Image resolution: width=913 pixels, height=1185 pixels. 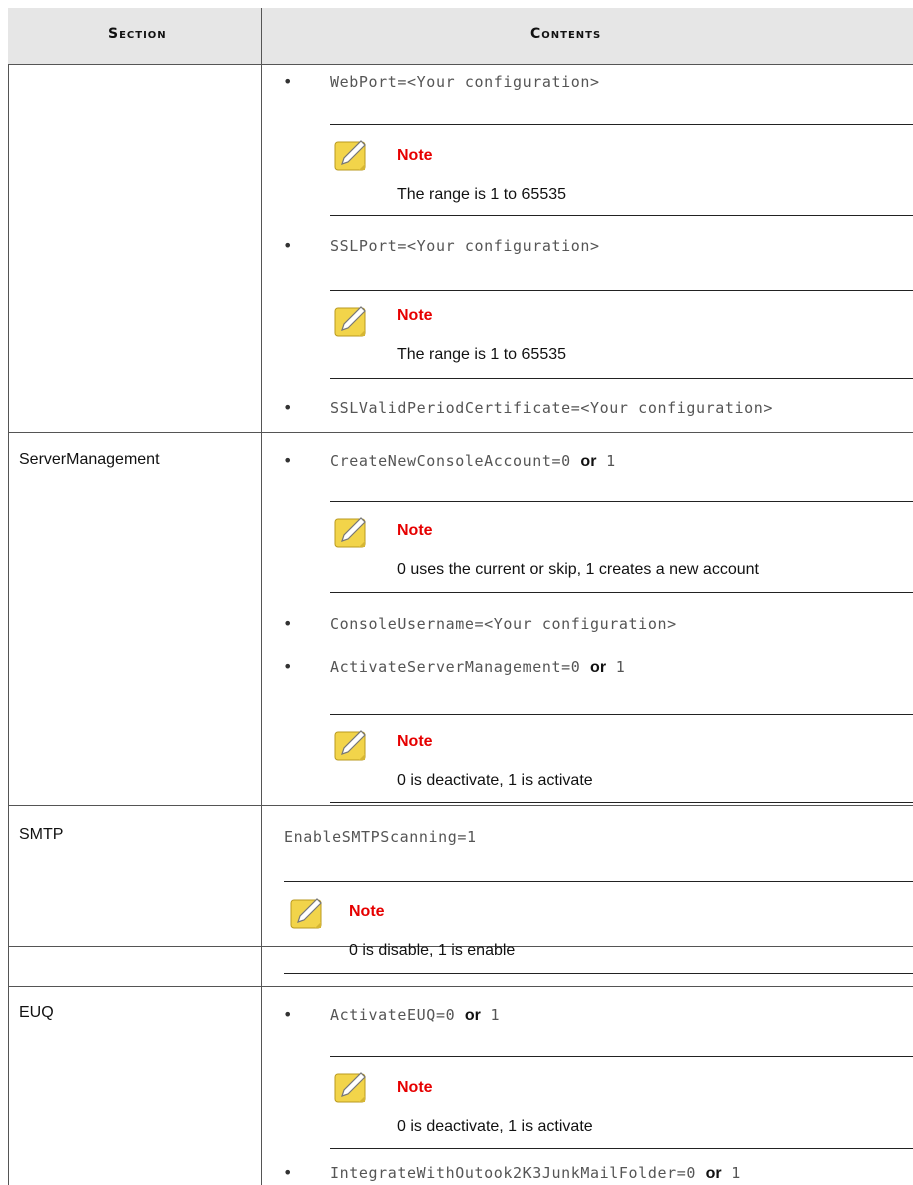 I want to click on column-divider, so click(x=261, y=624).